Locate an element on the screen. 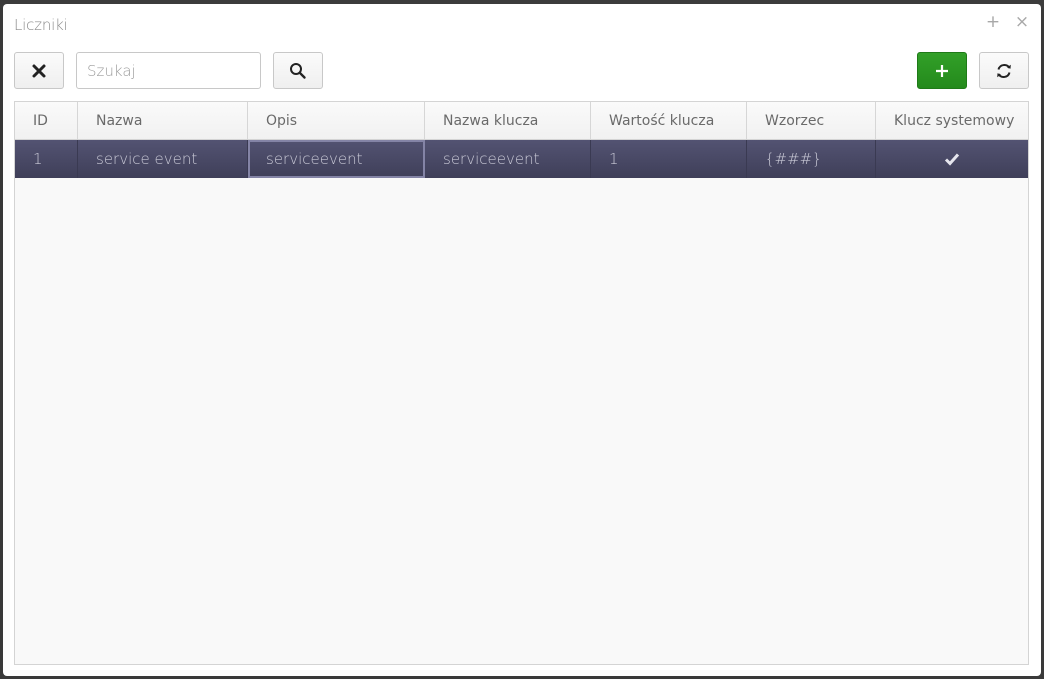  close-icon: × is located at coordinates (1022, 22).